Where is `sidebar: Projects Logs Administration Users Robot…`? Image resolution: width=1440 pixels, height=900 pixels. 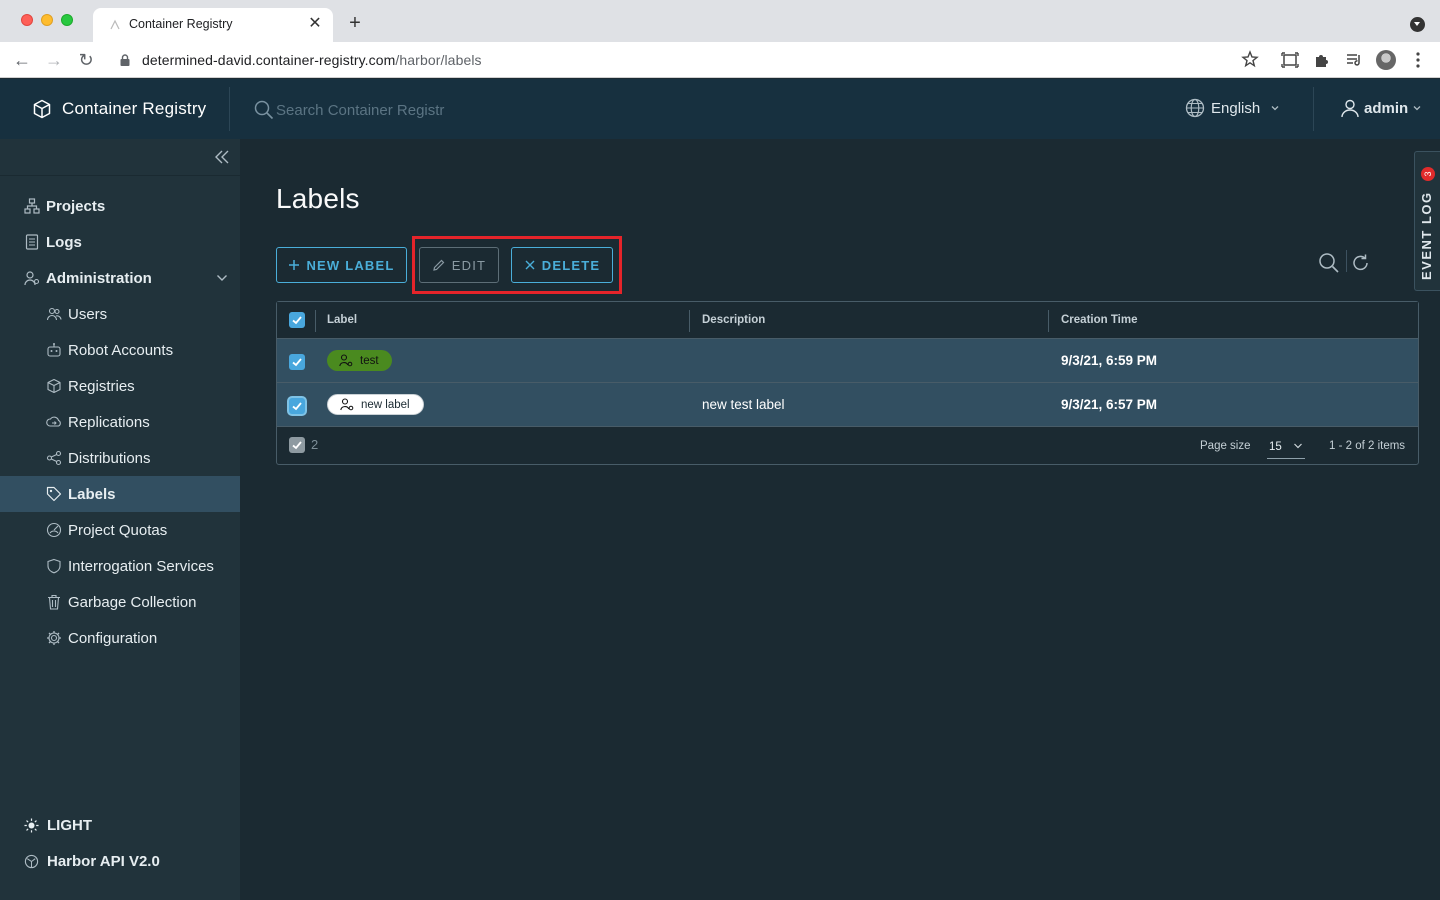 sidebar: Projects Logs Administration Users Robot… is located at coordinates (120, 519).